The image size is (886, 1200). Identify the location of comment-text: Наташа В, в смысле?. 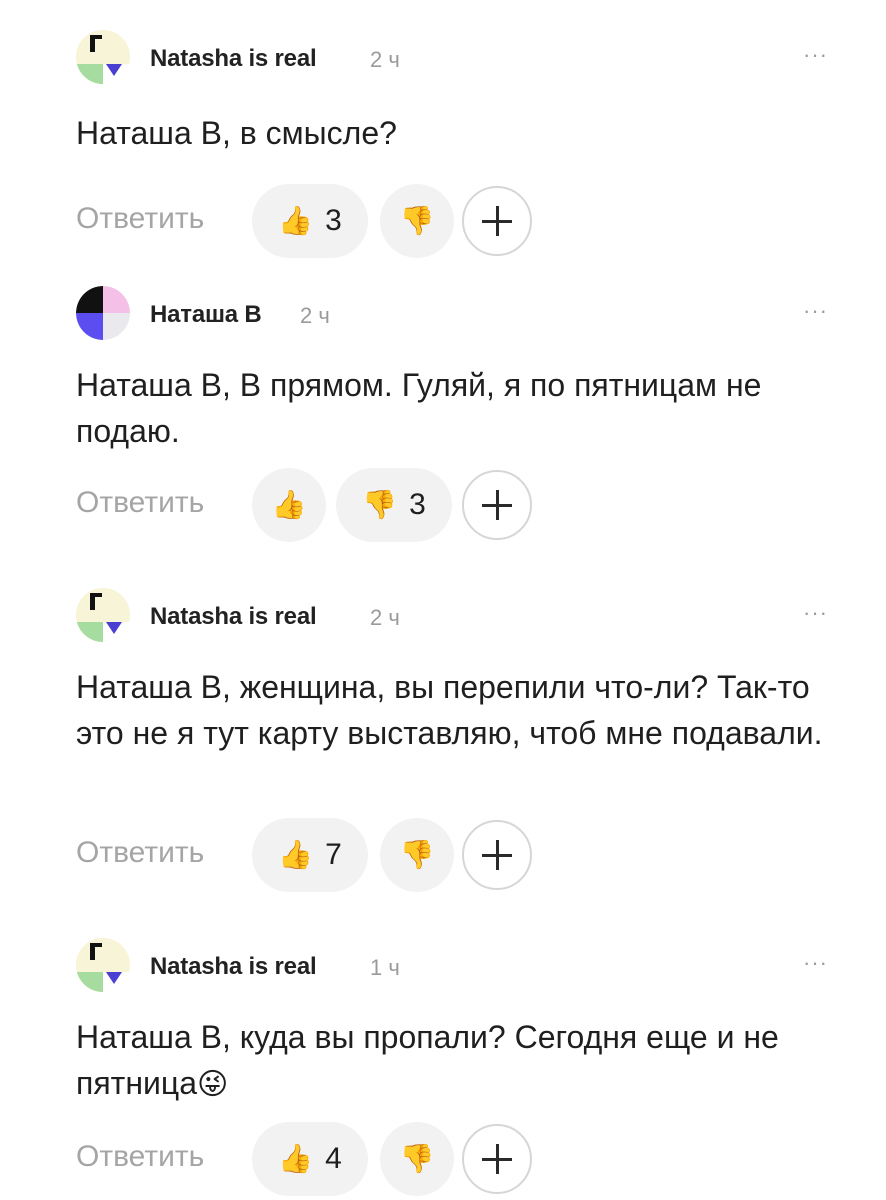
(236, 133).